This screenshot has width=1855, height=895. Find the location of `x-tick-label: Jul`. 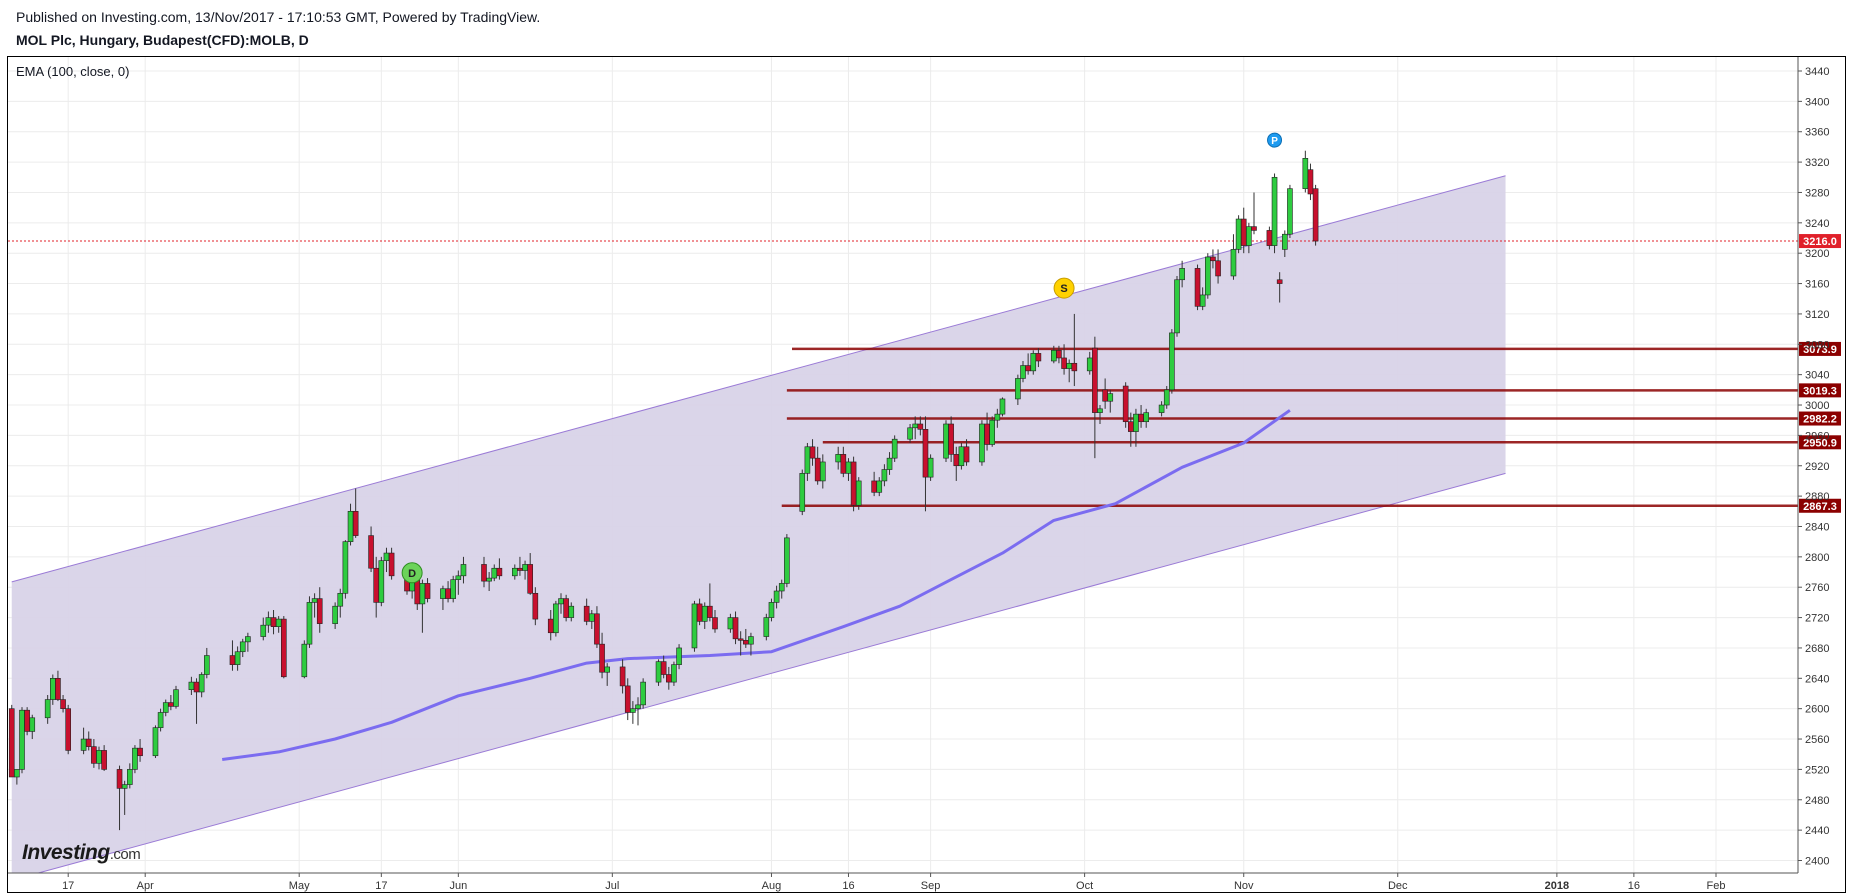

x-tick-label: Jul is located at coordinates (612, 886).